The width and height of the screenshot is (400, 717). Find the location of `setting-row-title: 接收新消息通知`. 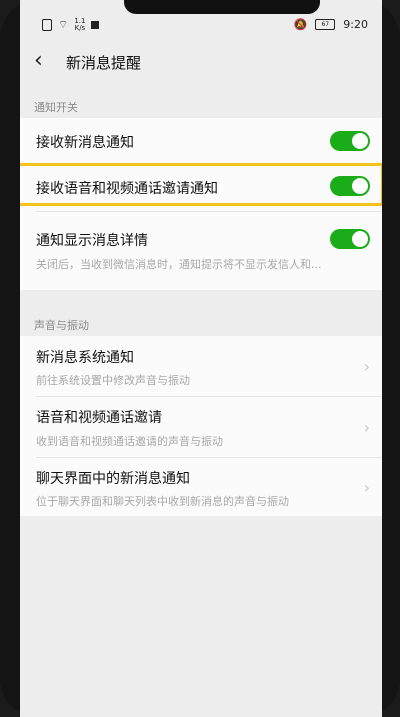

setting-row-title: 接收新消息通知 is located at coordinates (85, 143).